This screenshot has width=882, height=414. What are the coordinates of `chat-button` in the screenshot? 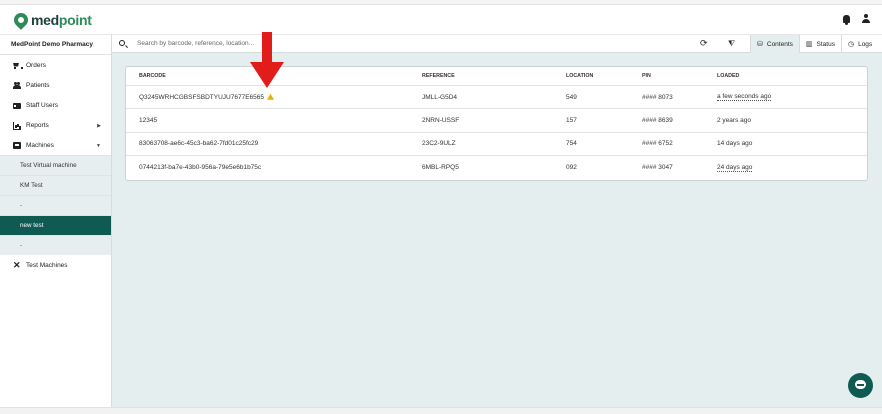 It's located at (860, 385).